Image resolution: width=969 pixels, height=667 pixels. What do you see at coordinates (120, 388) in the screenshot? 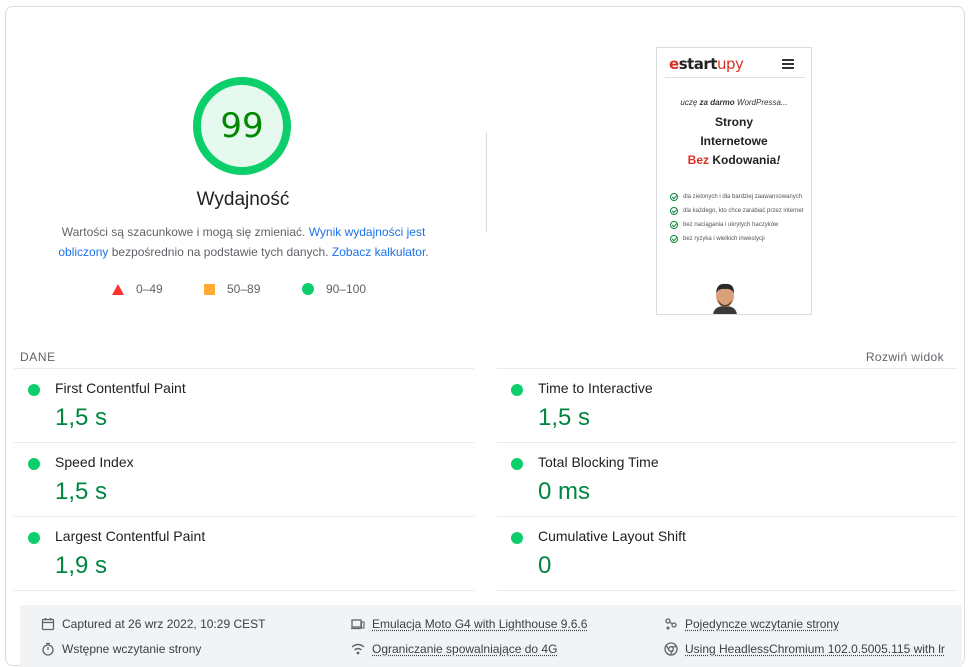
I see `metric-name: First Contentful Paint` at bounding box center [120, 388].